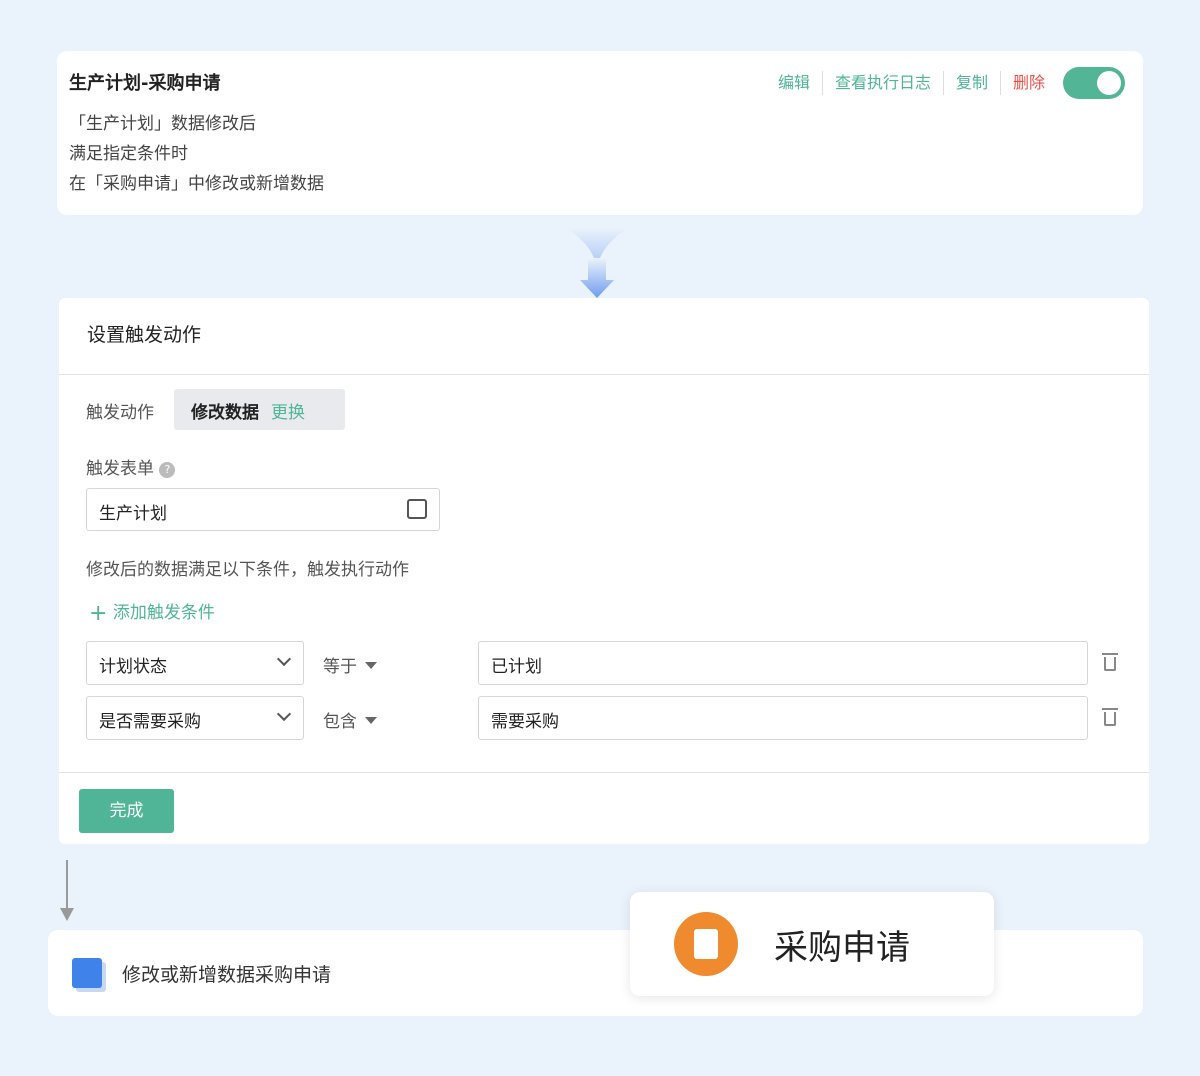 The width and height of the screenshot is (1200, 1076). Describe the element at coordinates (150, 722) in the screenshot. I see `field-value: 是否需要采购` at that location.